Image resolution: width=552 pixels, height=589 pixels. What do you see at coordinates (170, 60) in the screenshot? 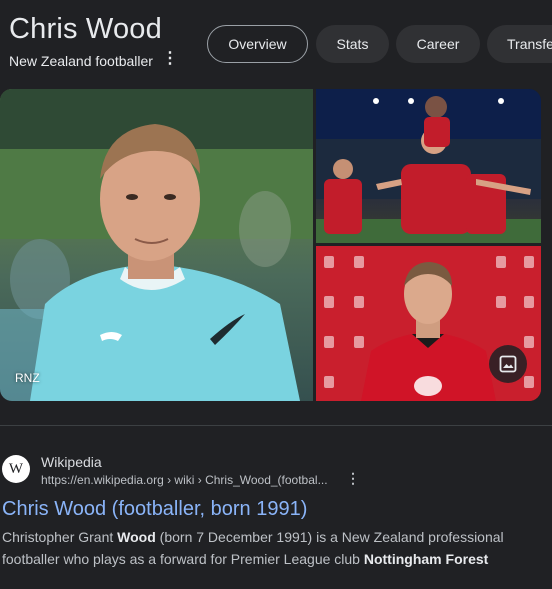
I see `more-vert-icon: ⋮` at bounding box center [170, 60].